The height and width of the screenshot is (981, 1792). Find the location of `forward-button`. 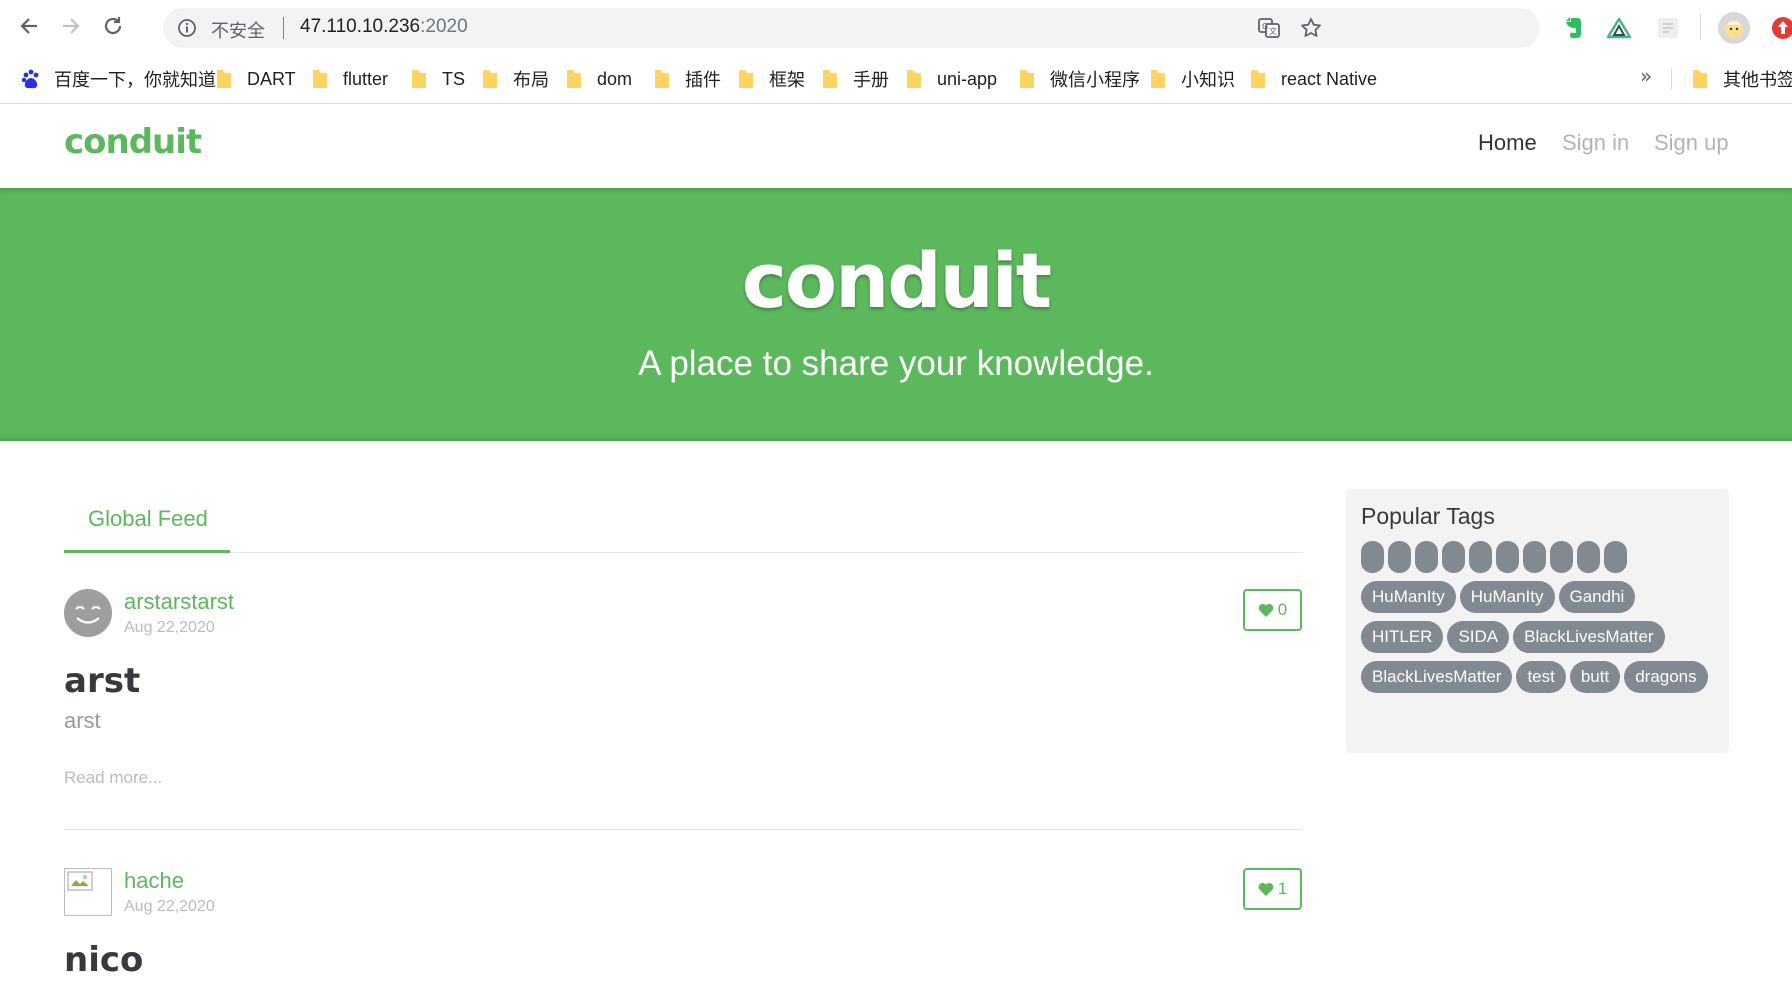

forward-button is located at coordinates (71, 26).